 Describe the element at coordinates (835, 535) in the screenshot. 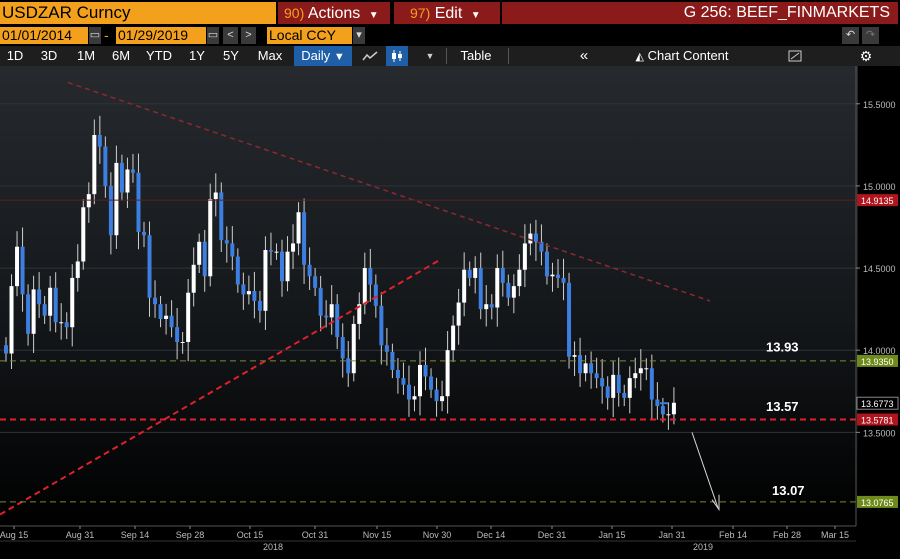

I see `x-tick-label: Mar 15` at that location.